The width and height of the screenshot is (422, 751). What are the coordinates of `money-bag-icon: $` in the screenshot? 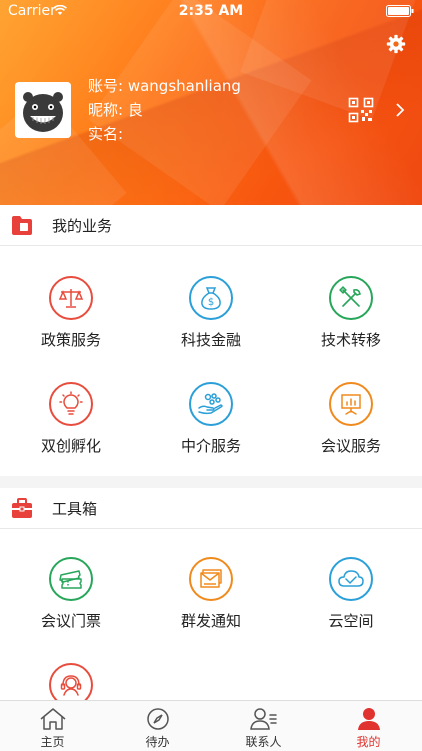 It's located at (211, 298).